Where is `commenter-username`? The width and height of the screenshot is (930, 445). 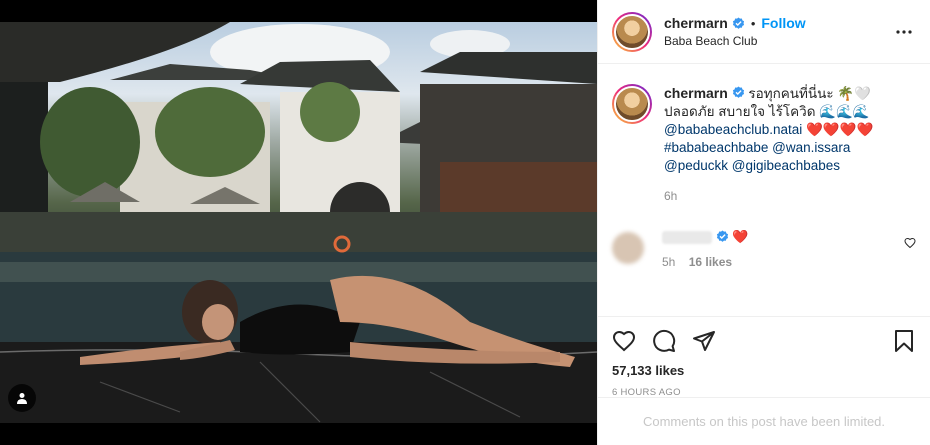 commenter-username is located at coordinates (687, 238).